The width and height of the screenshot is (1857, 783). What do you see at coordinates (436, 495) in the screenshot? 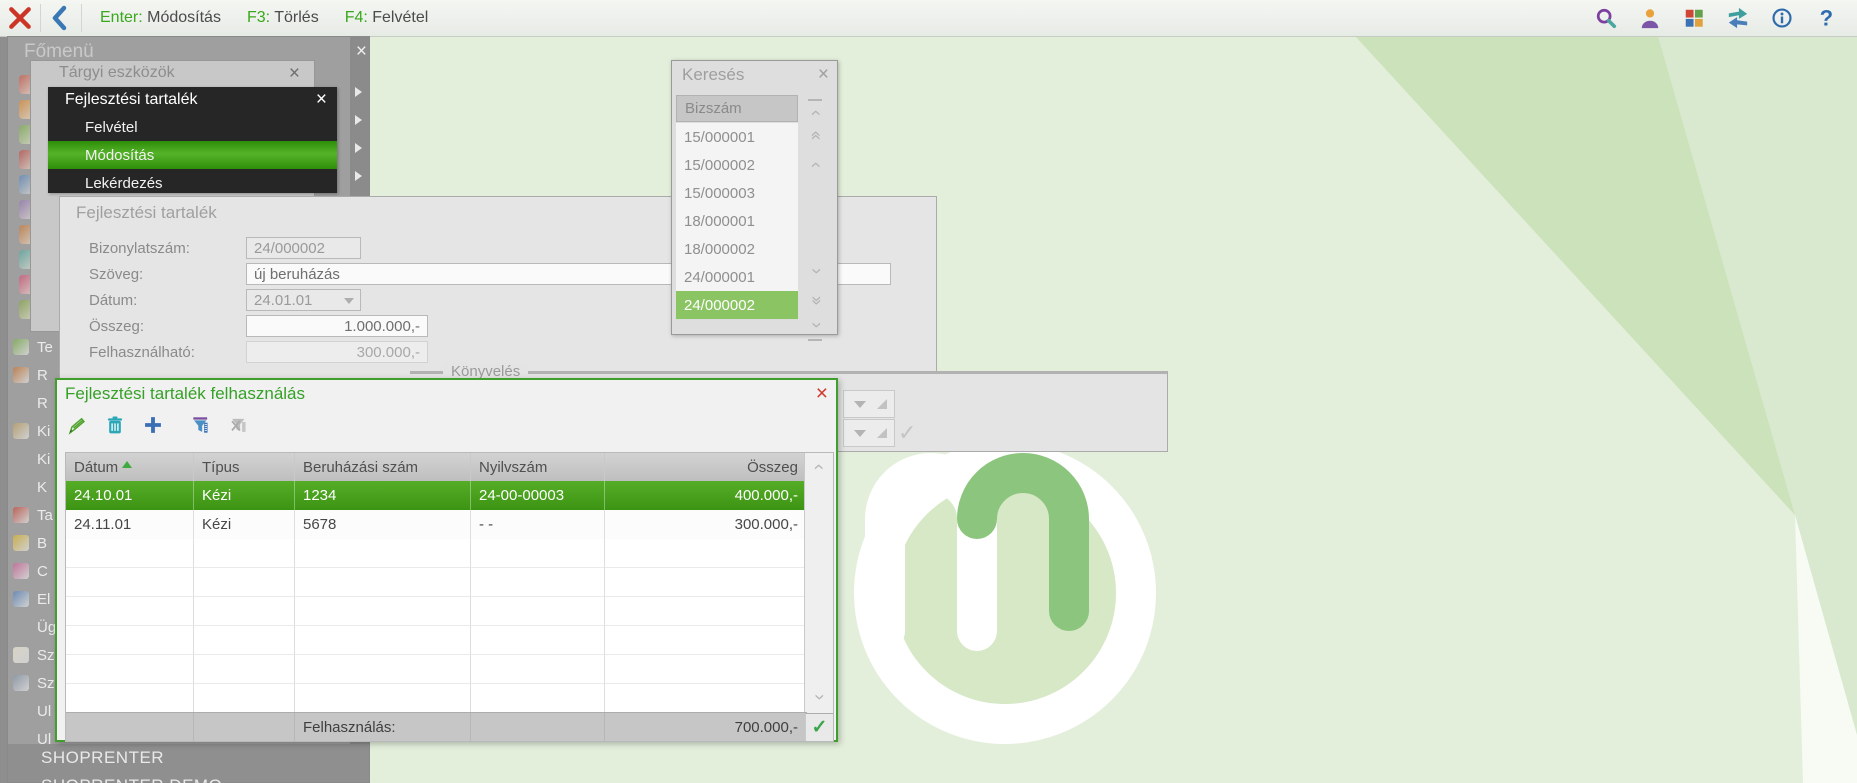
I see `table-row: 24.10.01 Kézi 1234 24-00-00003 400.000,-` at bounding box center [436, 495].